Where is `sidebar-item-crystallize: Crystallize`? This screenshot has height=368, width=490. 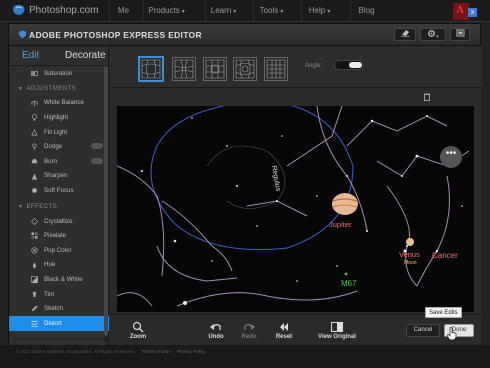 sidebar-item-crystallize: Crystallize is located at coordinates (59, 221).